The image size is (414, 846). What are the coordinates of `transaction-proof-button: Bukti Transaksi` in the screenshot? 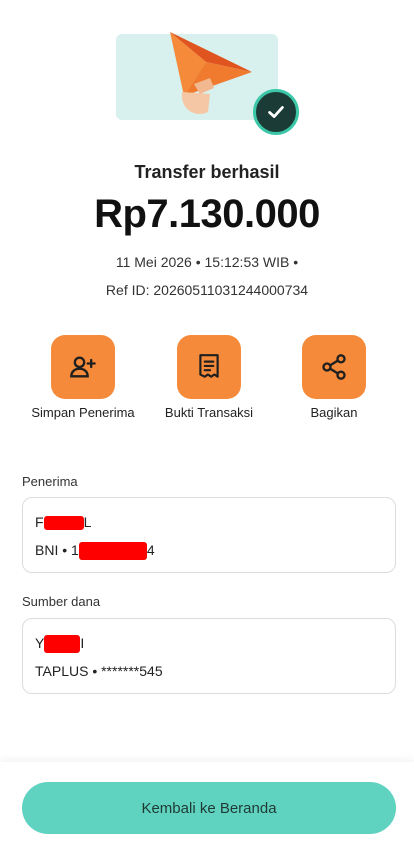 It's located at (209, 378).